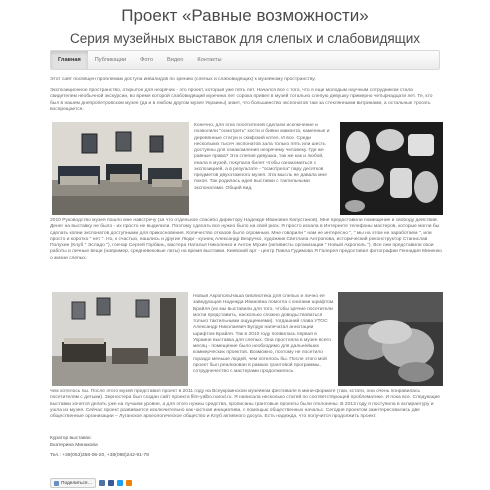 This screenshot has height=490, width=490. I want to click on hands-touching-photo, so click(390, 339).